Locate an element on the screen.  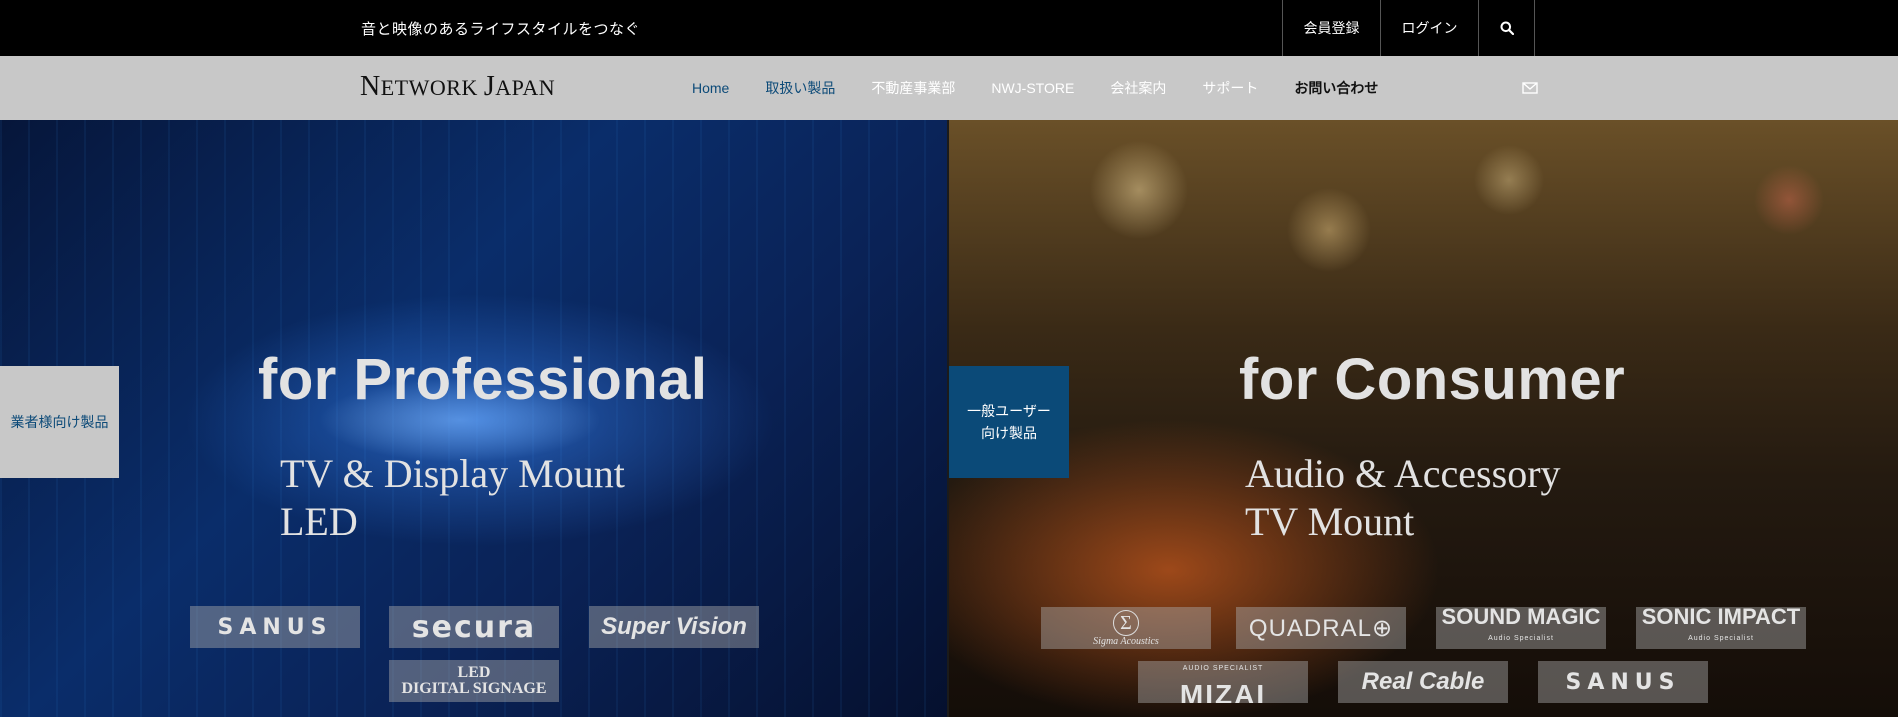
brand-led-digital-signage-logo: LED DIGITAL SIGNAGE is located at coordinates (474, 681).